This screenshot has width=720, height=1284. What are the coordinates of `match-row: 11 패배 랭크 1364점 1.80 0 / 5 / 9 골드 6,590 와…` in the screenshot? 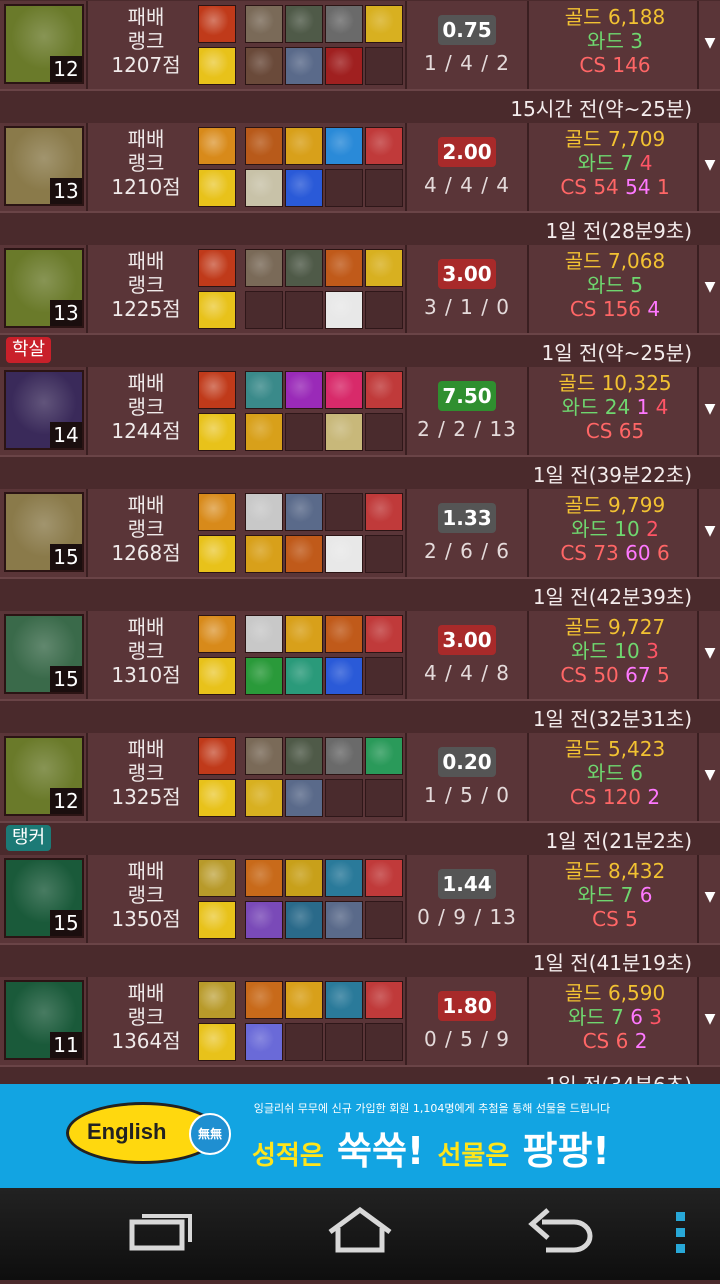 It's located at (360, 1021).